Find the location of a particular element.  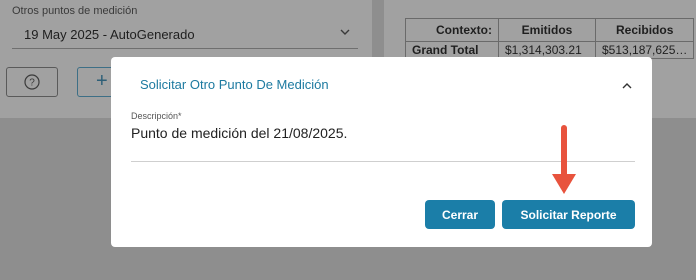

chevron-up-icon is located at coordinates (627, 86).